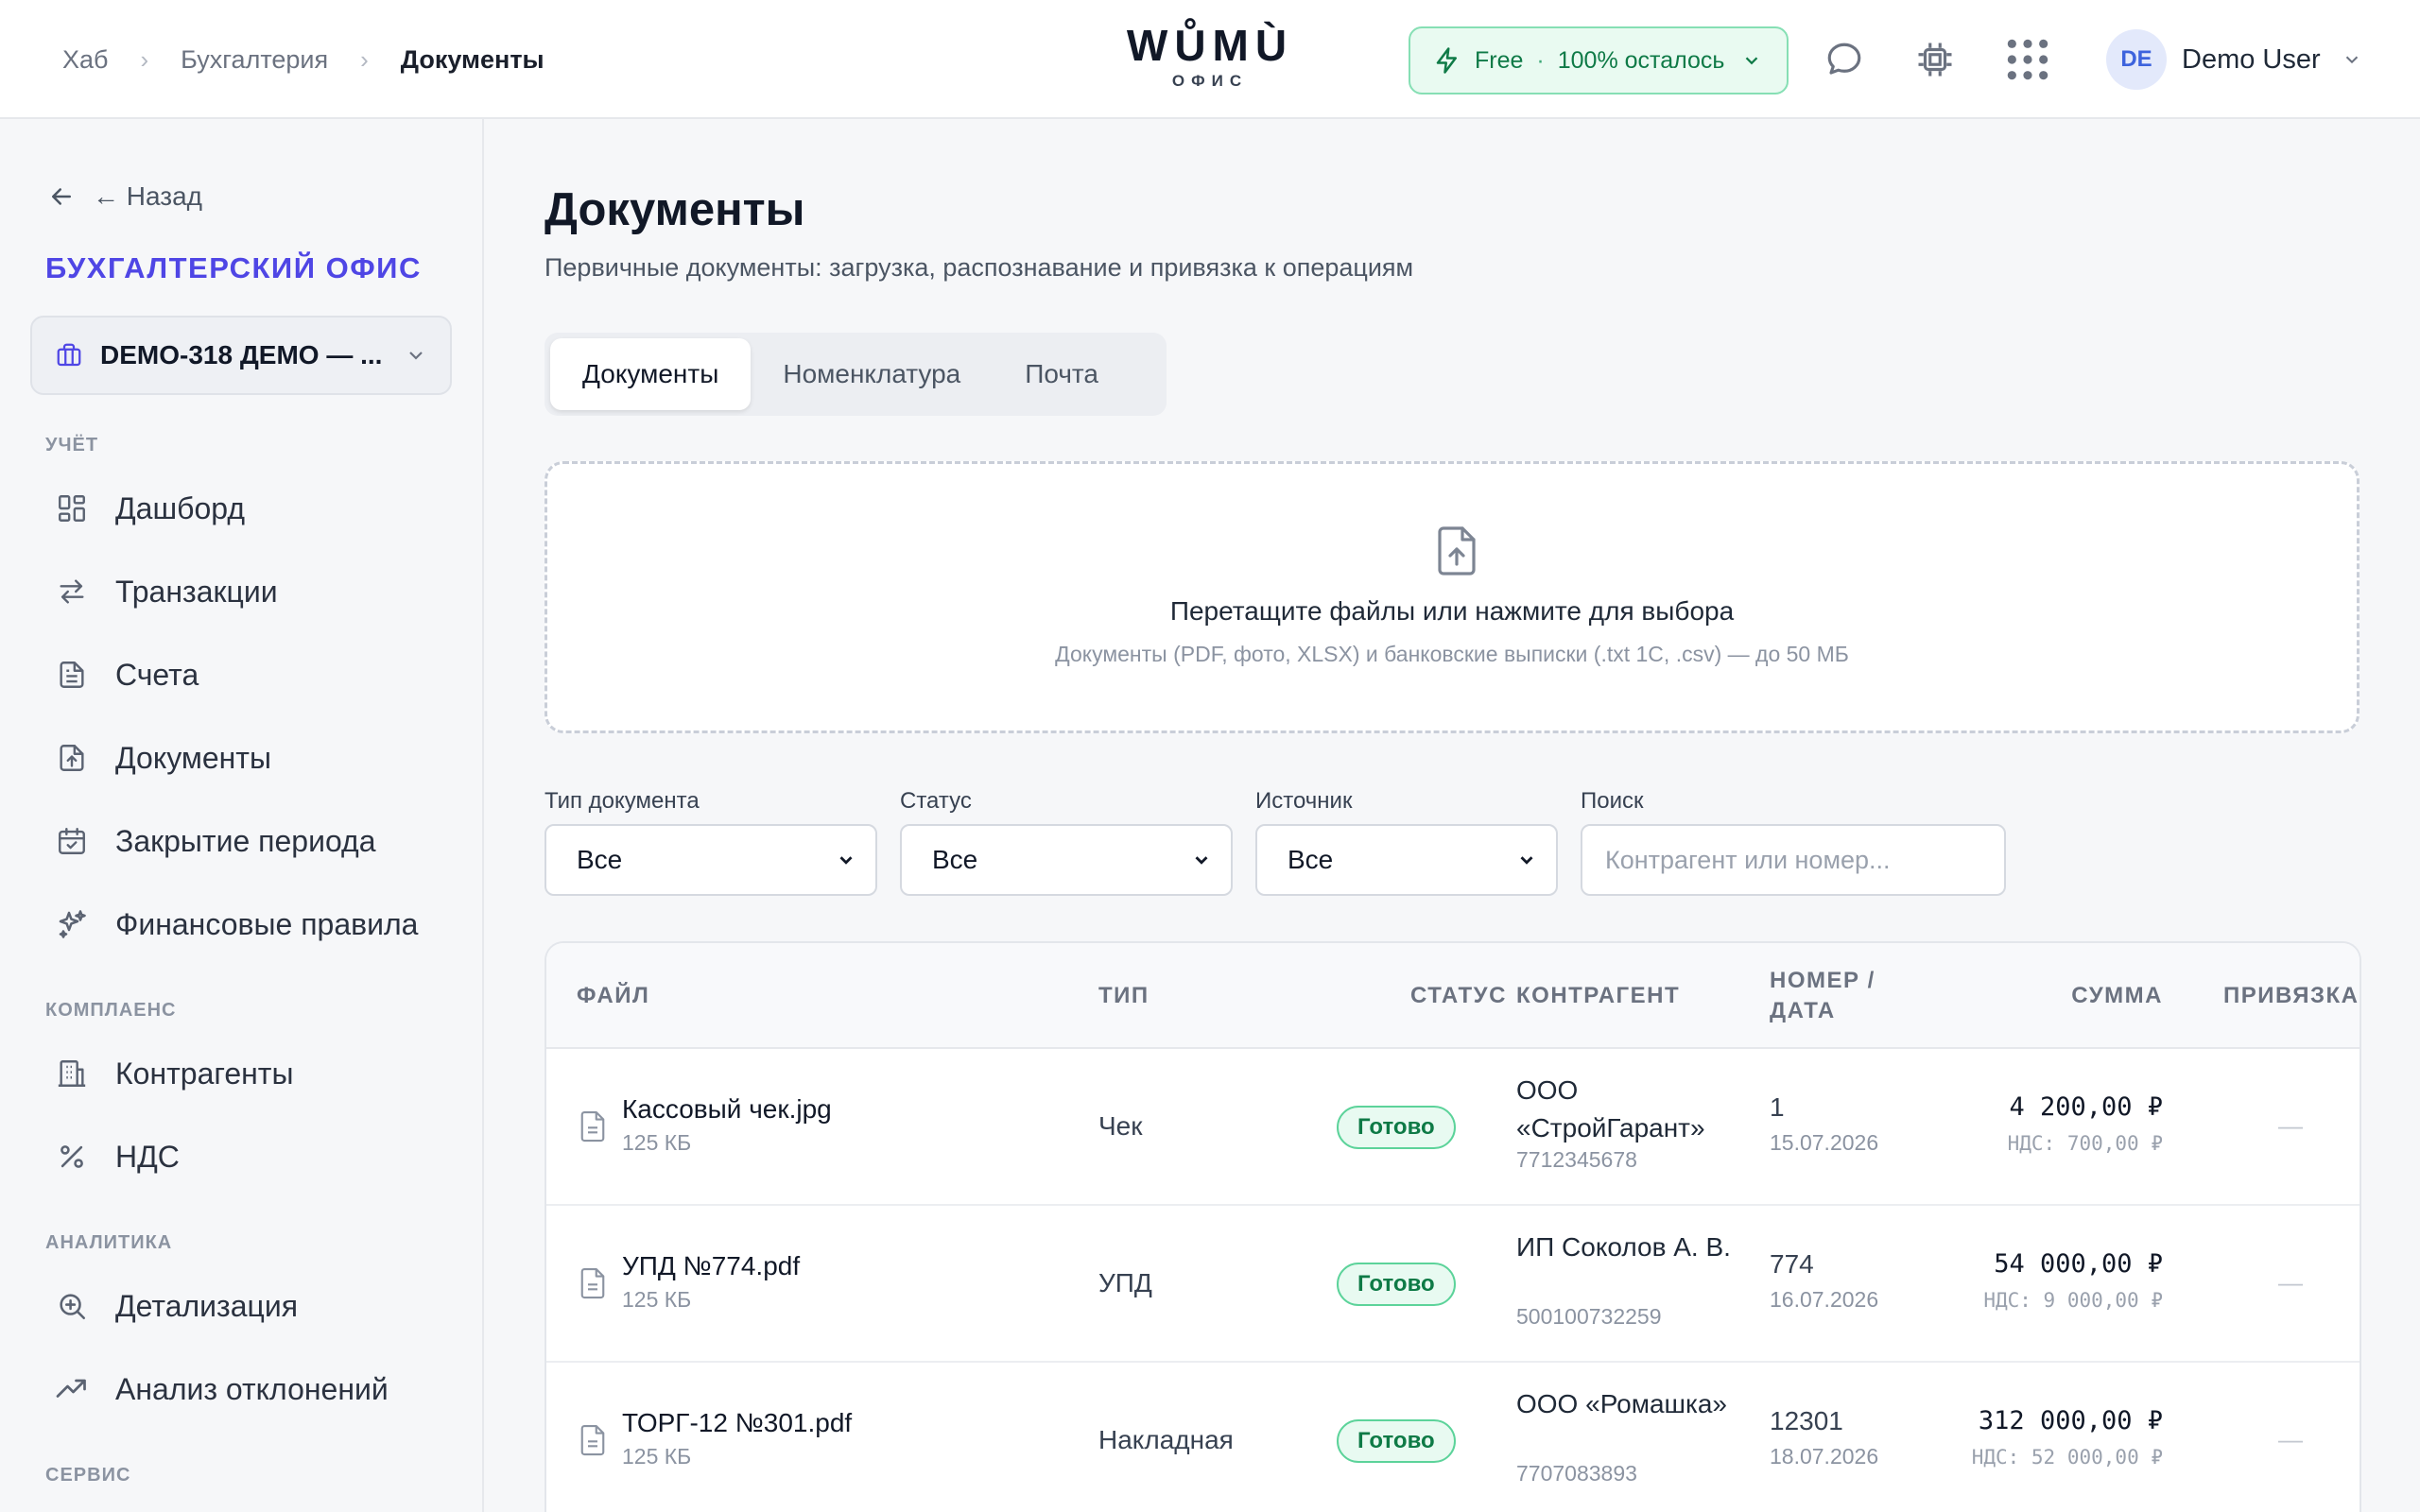  I want to click on doc-number: 774, so click(1792, 1264).